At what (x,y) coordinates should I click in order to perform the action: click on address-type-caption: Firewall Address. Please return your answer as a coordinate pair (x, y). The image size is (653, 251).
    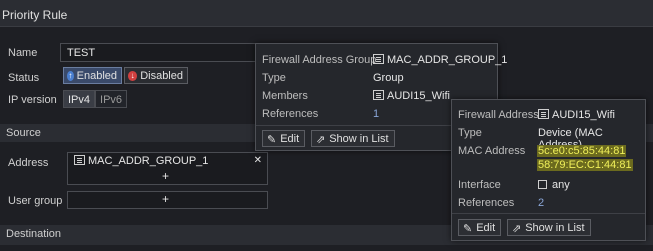
    Looking at the image, I should click on (498, 115).